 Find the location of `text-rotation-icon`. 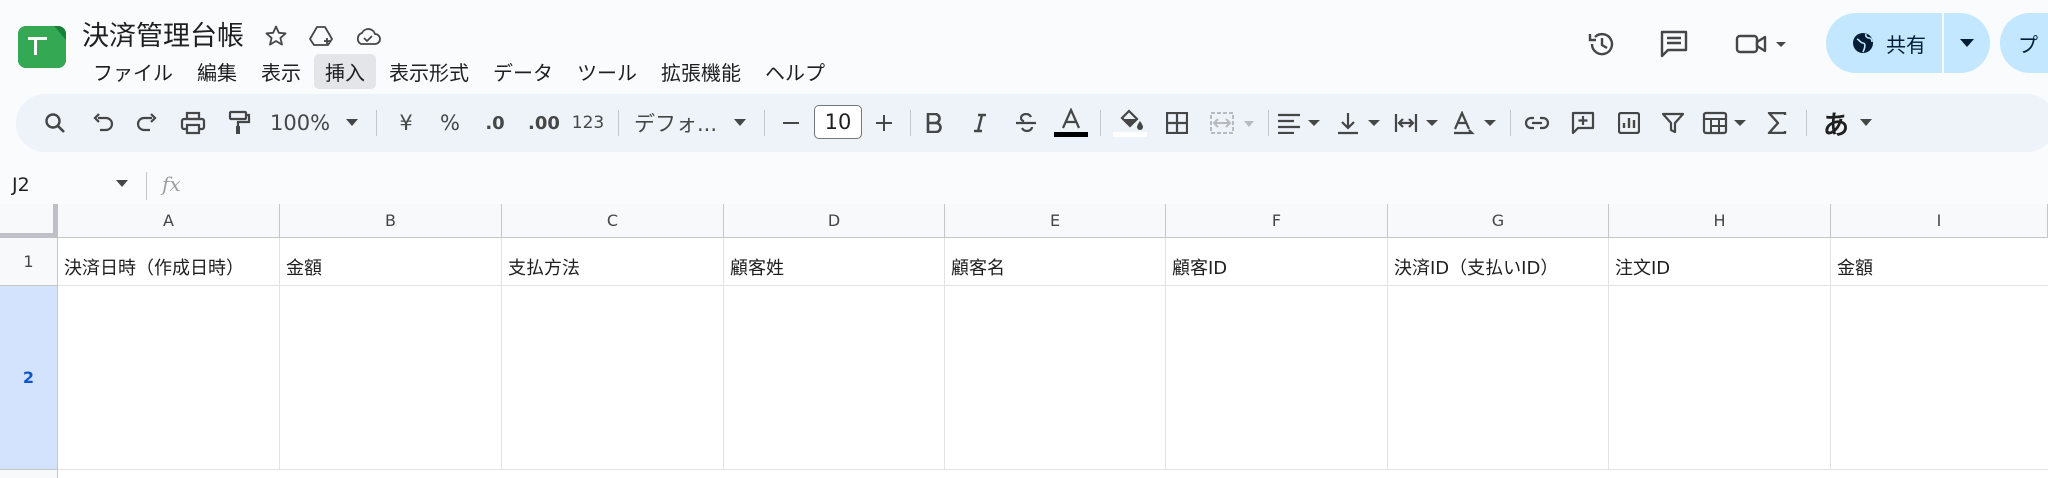

text-rotation-icon is located at coordinates (1477, 123).